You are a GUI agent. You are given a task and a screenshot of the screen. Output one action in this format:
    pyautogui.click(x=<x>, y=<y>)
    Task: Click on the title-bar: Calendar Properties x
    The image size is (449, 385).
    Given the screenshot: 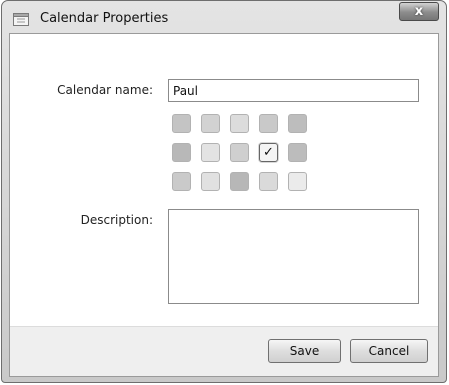 What is the action you would take?
    pyautogui.click(x=224, y=18)
    